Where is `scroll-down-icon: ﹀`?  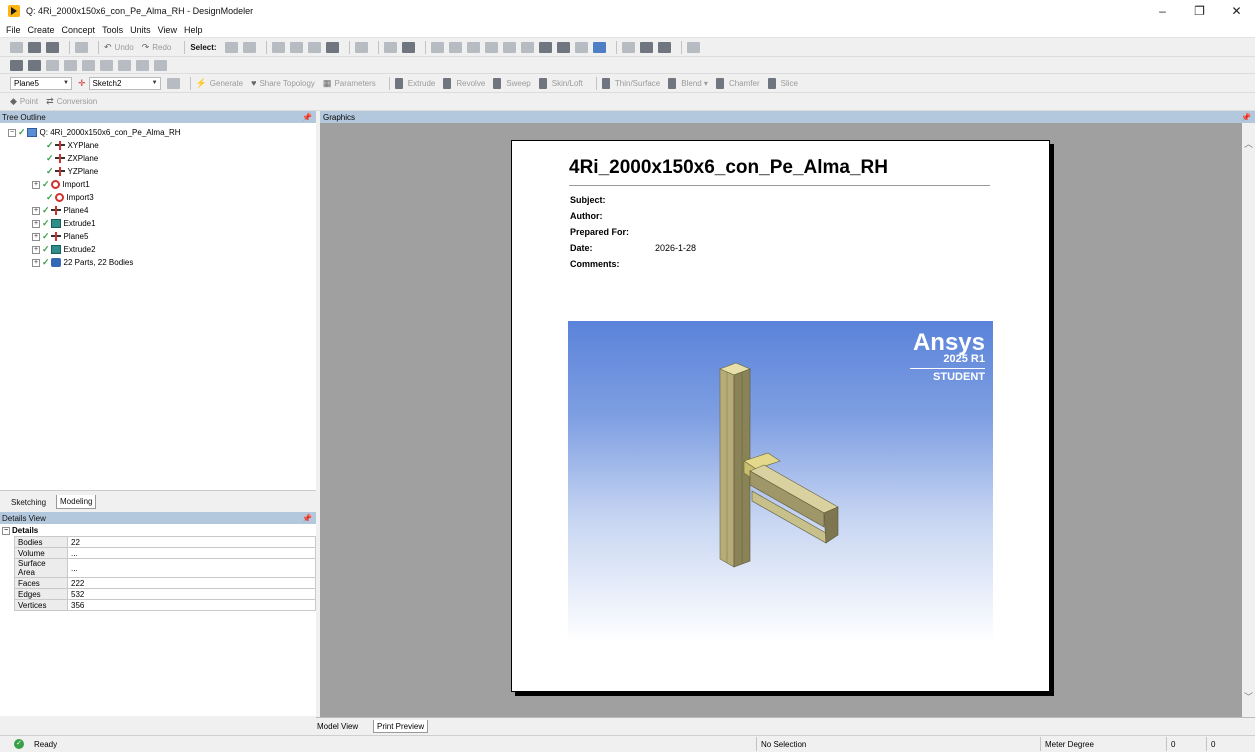
scroll-down-icon: ﹀ is located at coordinates (1248, 696).